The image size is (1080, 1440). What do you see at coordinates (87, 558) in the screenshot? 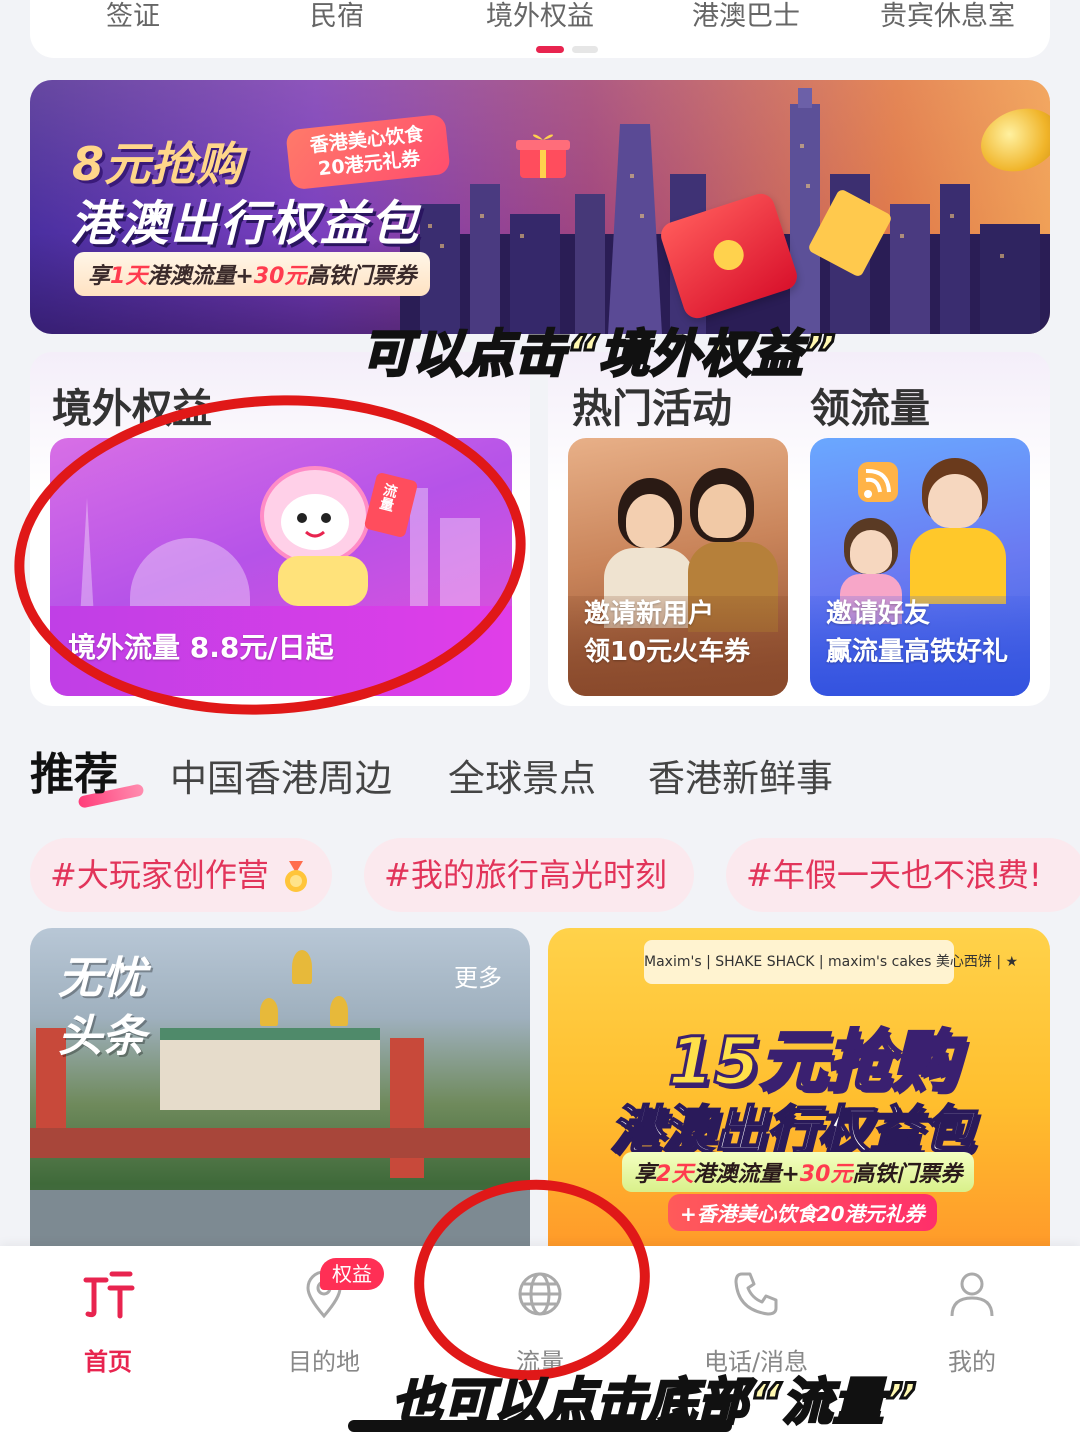
I see `eiffel-tower-shape` at bounding box center [87, 558].